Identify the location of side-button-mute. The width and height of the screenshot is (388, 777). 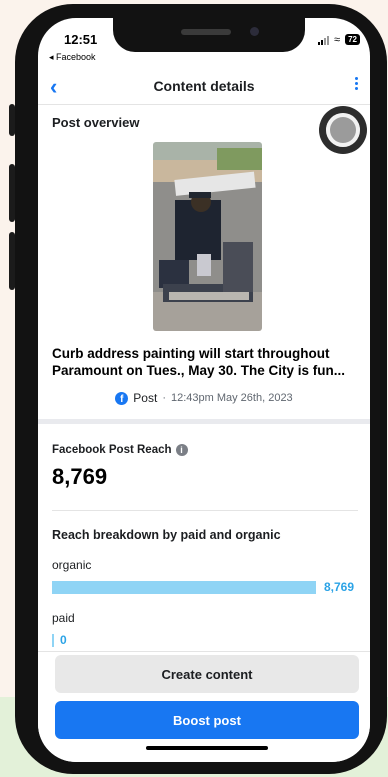
(12, 120).